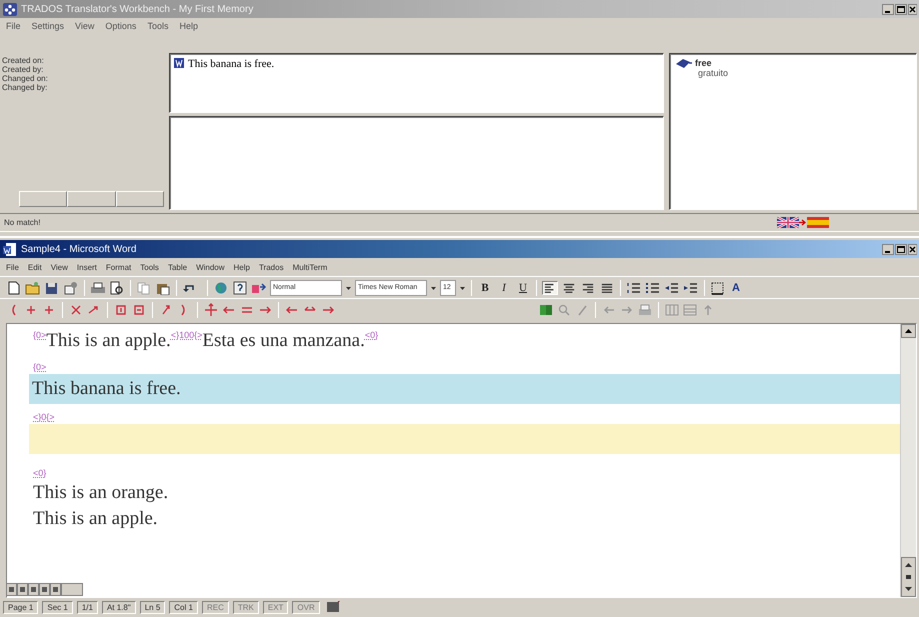 The image size is (919, 617). What do you see at coordinates (33, 589) in the screenshot?
I see `print-view-icon` at bounding box center [33, 589].